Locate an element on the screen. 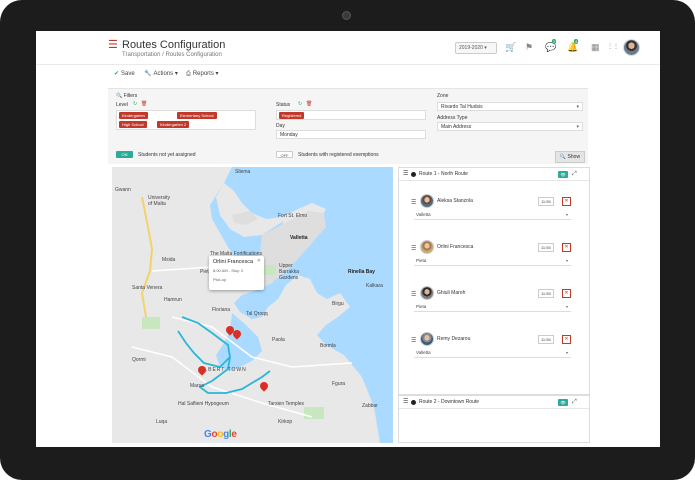 Image resolution: width=695 pixels, height=480 pixels. status-refresh-icon: ↻ is located at coordinates (300, 104).